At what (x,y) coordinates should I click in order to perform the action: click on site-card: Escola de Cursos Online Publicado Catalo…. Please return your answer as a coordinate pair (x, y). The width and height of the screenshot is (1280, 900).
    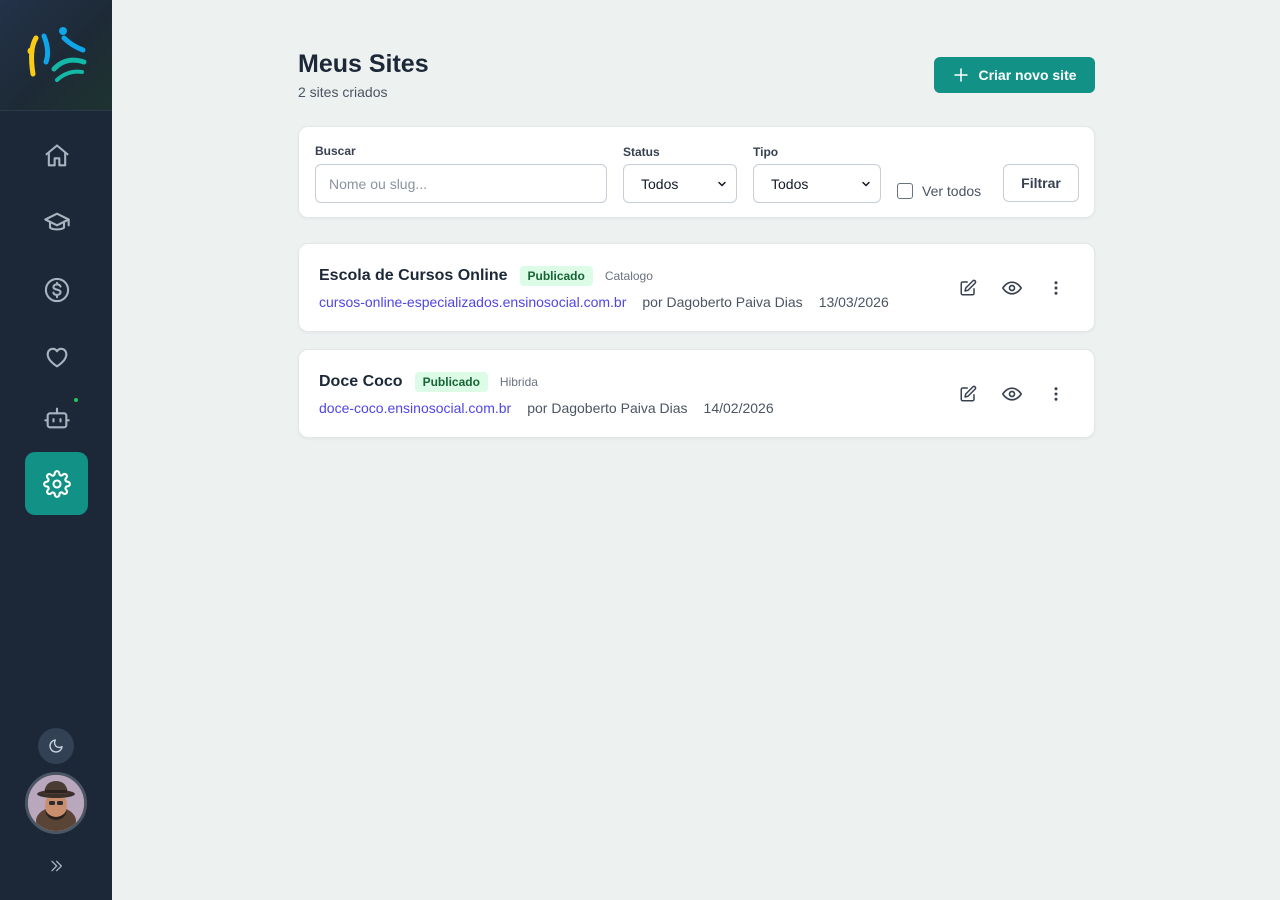
    Looking at the image, I should click on (696, 287).